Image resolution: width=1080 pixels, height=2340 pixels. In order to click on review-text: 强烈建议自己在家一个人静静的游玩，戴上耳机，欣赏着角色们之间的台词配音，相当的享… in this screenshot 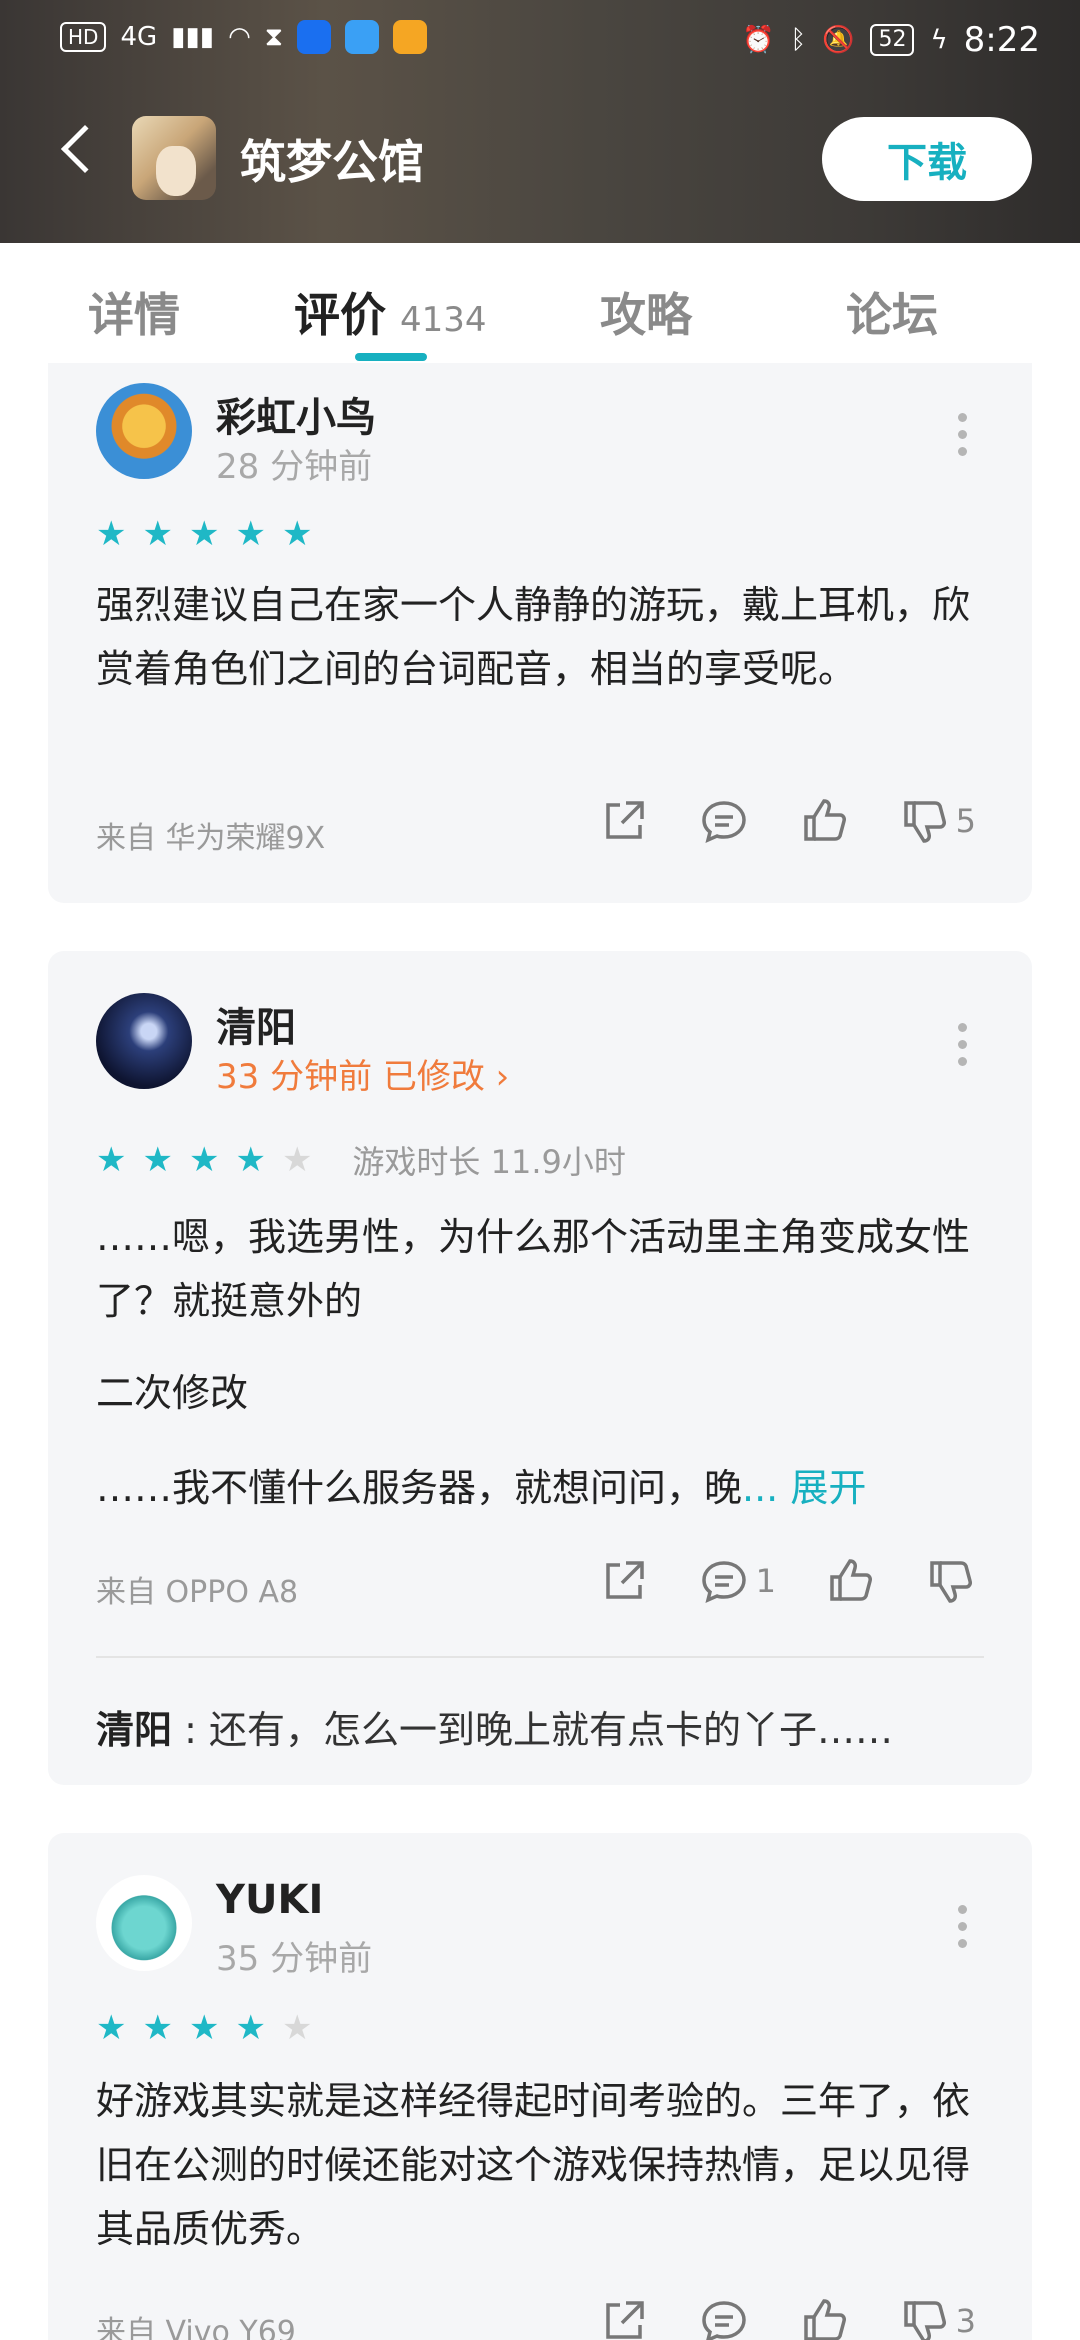, I will do `click(533, 637)`.